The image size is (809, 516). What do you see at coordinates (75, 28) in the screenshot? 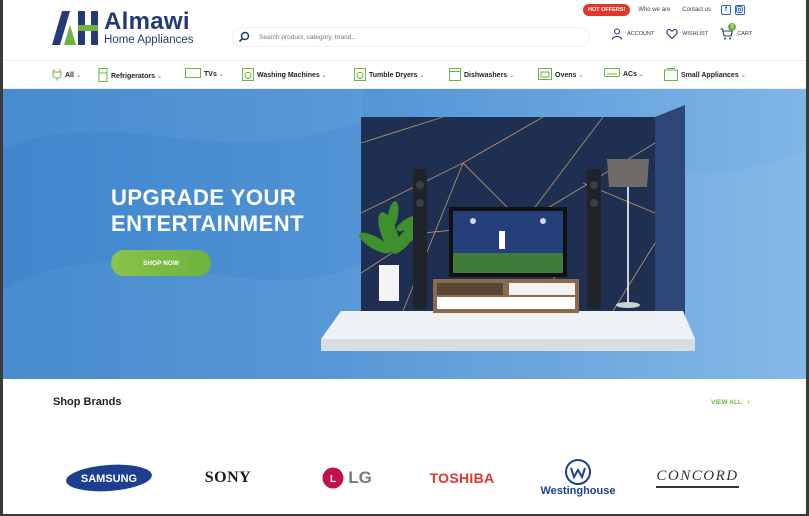
I see `almawi-logo-icon` at bounding box center [75, 28].